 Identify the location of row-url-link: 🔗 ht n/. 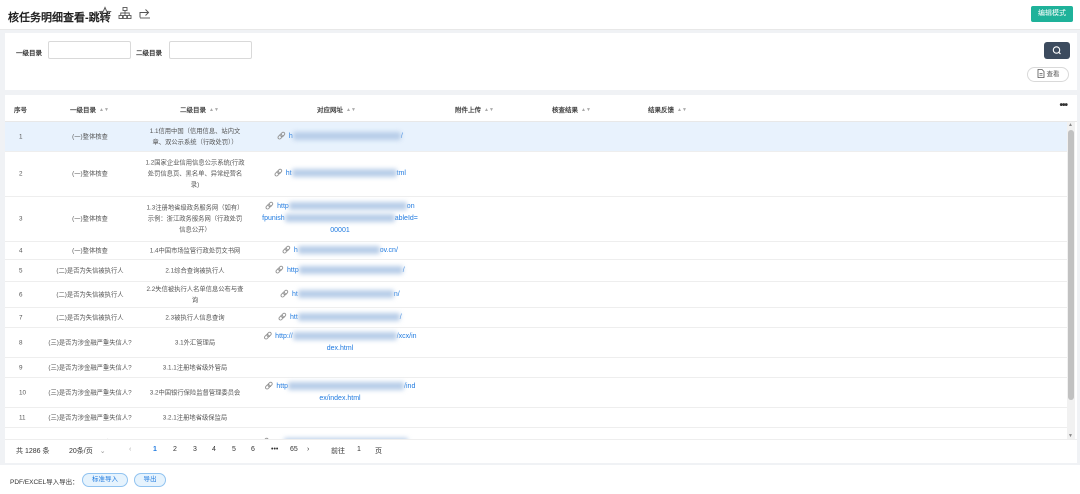
(340, 295).